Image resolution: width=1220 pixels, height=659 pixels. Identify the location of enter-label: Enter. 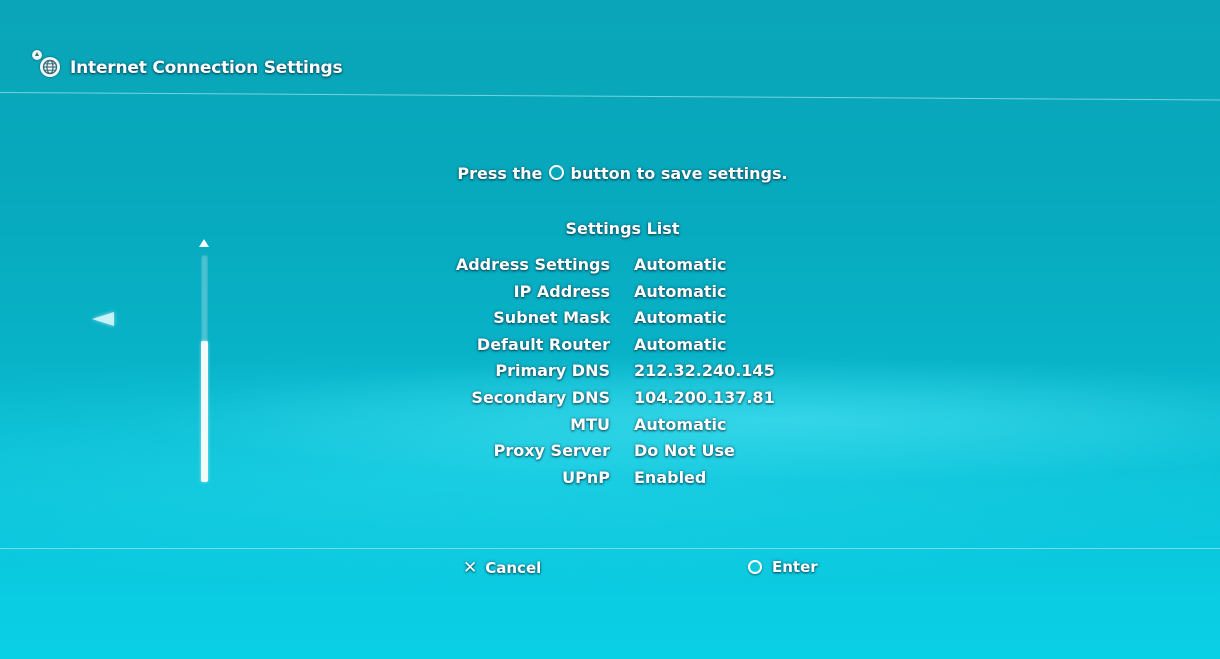
(795, 567).